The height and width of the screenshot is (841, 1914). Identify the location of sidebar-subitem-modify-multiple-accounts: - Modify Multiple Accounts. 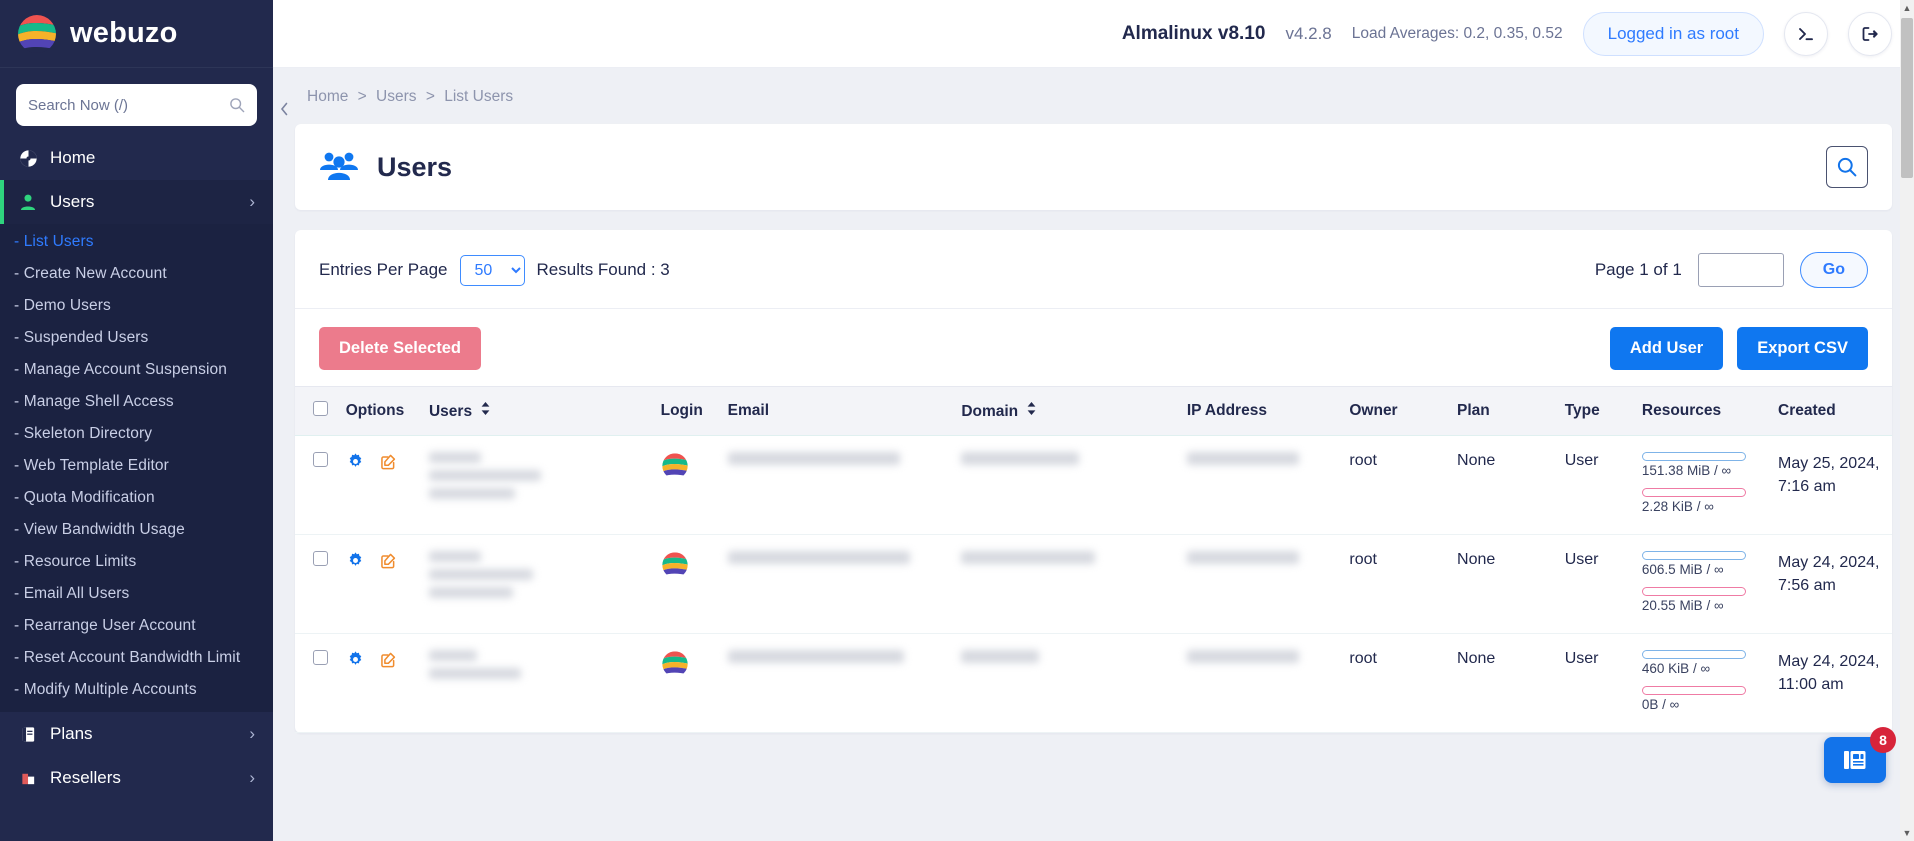
(136, 690).